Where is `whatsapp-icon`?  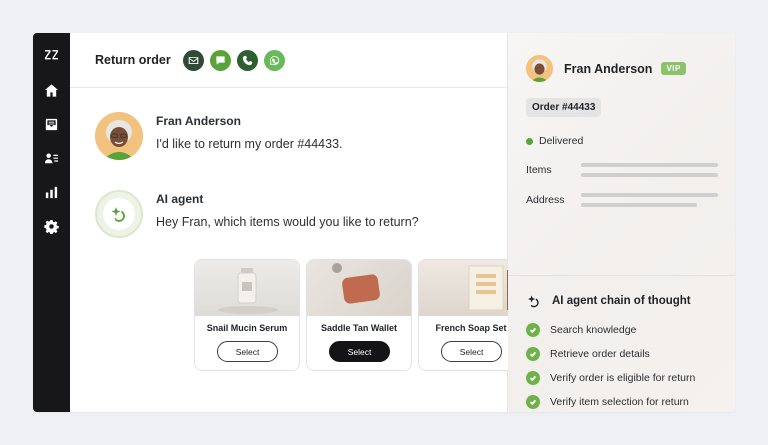 whatsapp-icon is located at coordinates (274, 60).